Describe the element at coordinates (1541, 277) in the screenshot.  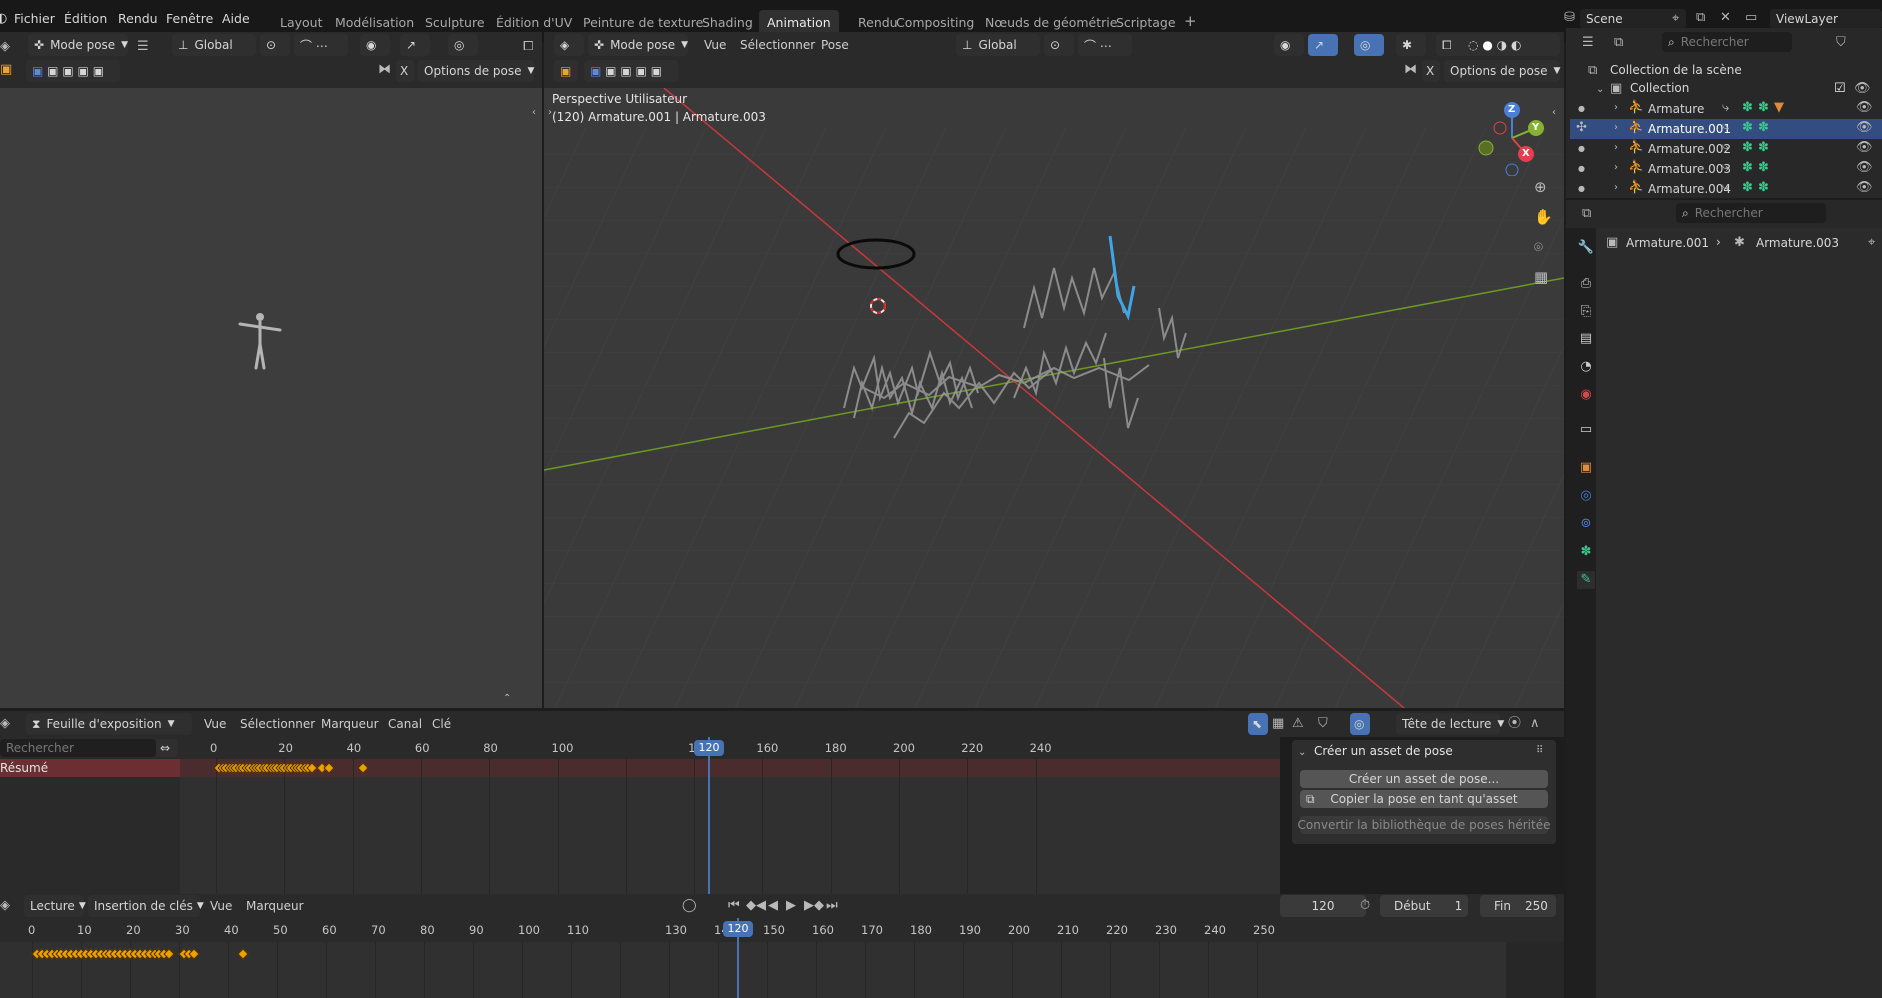
I see `perspective-grid-icon: ▦` at that location.